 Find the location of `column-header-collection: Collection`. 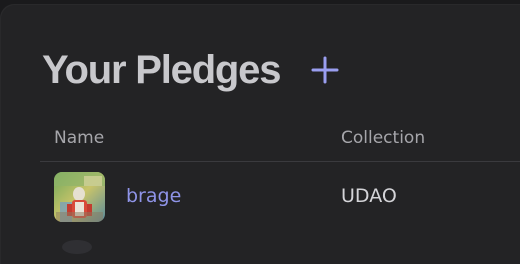

column-header-collection: Collection is located at coordinates (383, 138).